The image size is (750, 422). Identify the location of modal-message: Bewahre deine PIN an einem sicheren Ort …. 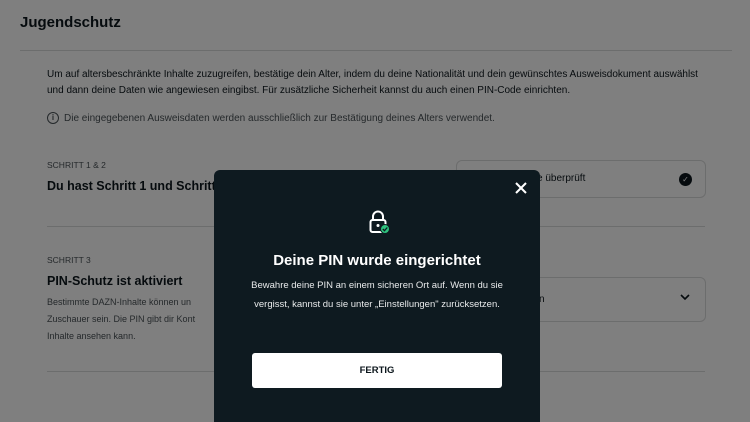
(377, 295).